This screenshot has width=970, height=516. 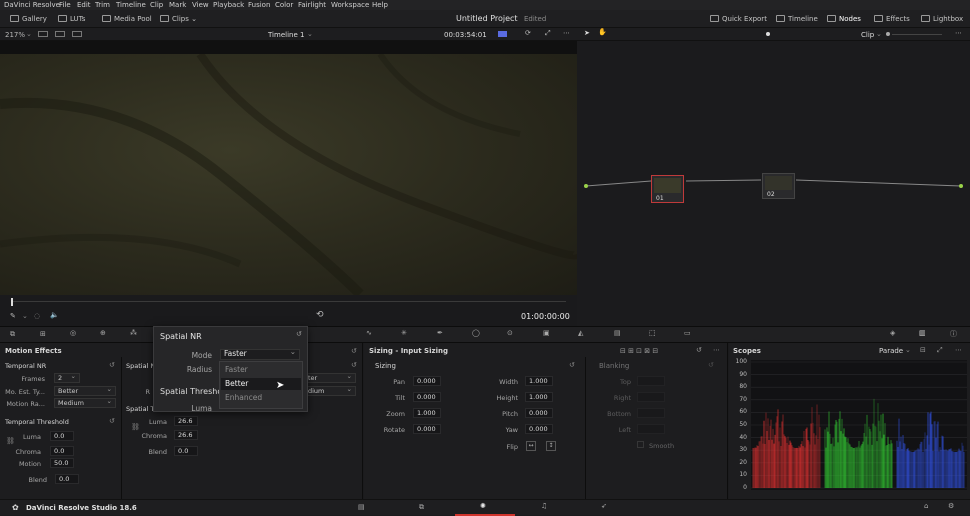 What do you see at coordinates (43, 334) in the screenshot?
I see `color-match-icon: ⊞` at bounding box center [43, 334].